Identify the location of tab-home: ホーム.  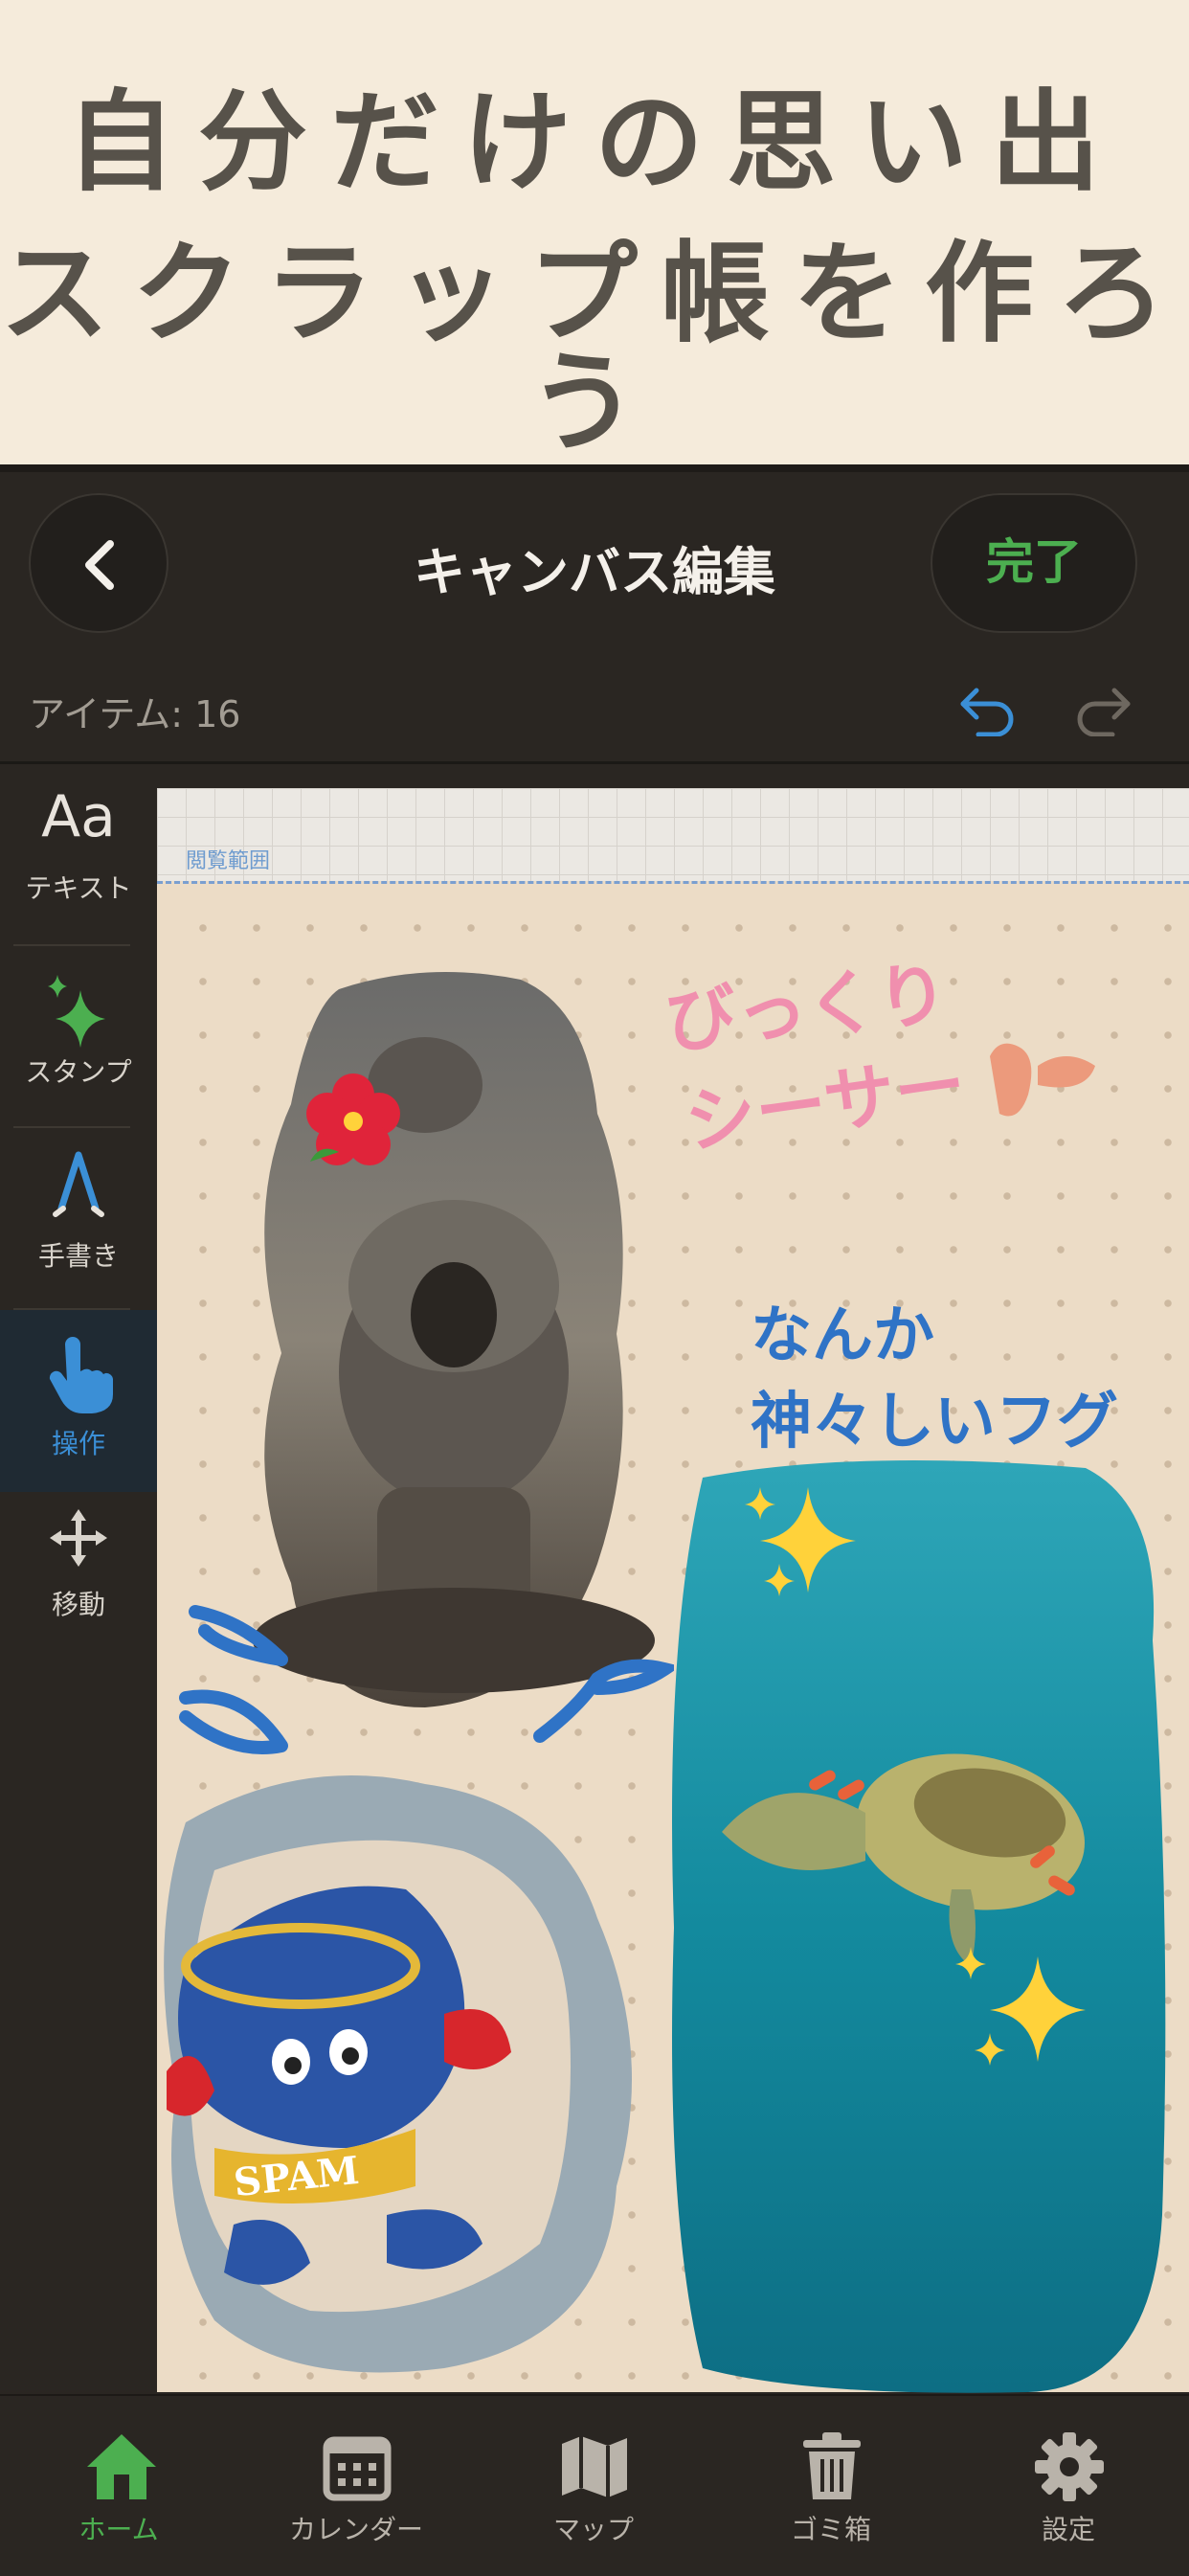
(118, 2486).